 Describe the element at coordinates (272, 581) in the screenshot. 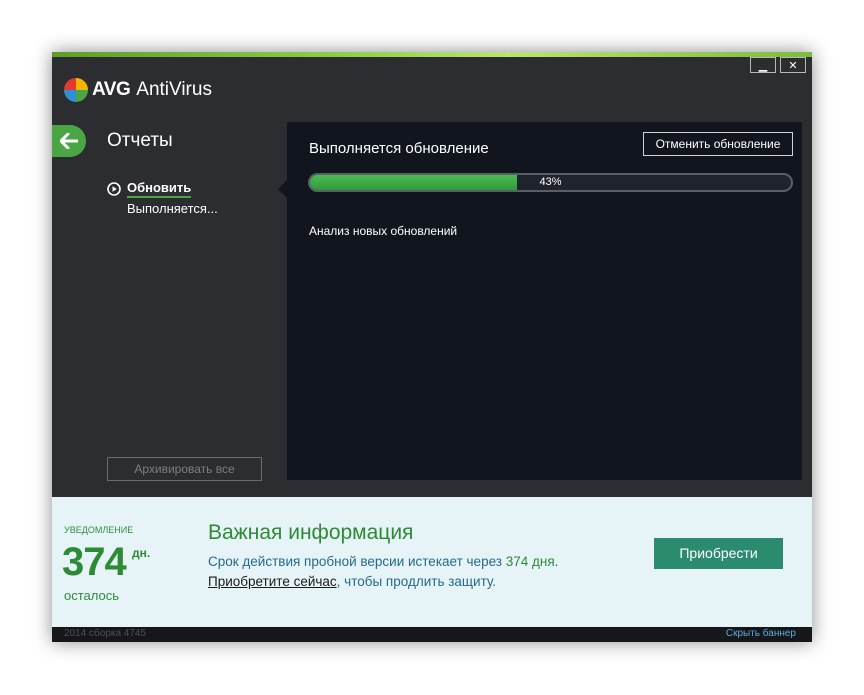

I see `buy-now-link: Приобретите сейчас` at that location.